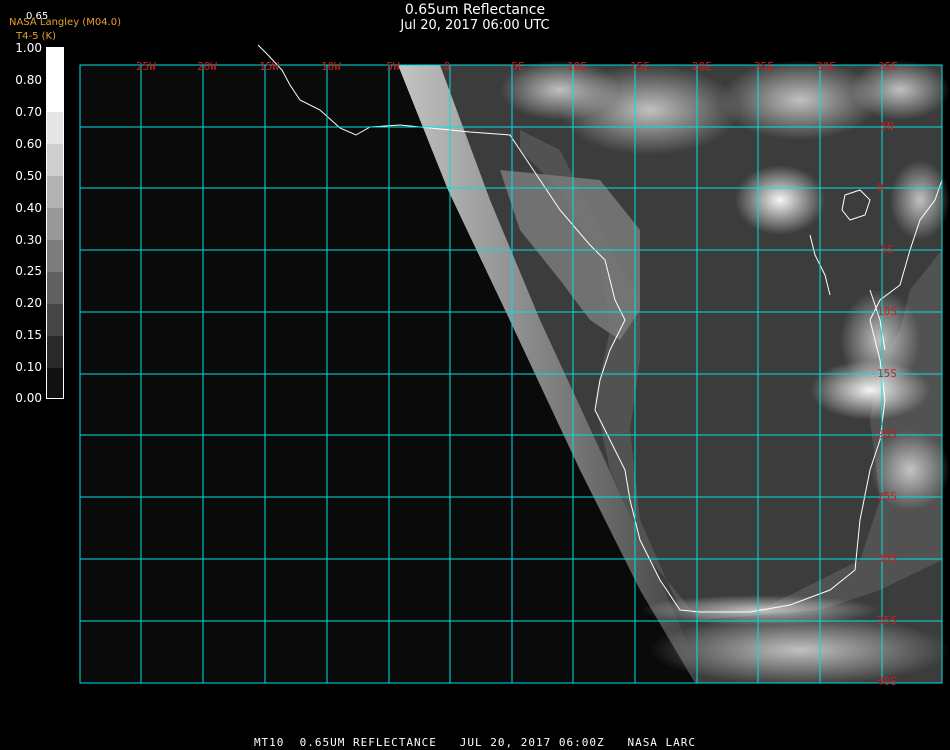 The height and width of the screenshot is (750, 950). I want to click on map-title: 0.65um Reflectance, so click(475, 10).